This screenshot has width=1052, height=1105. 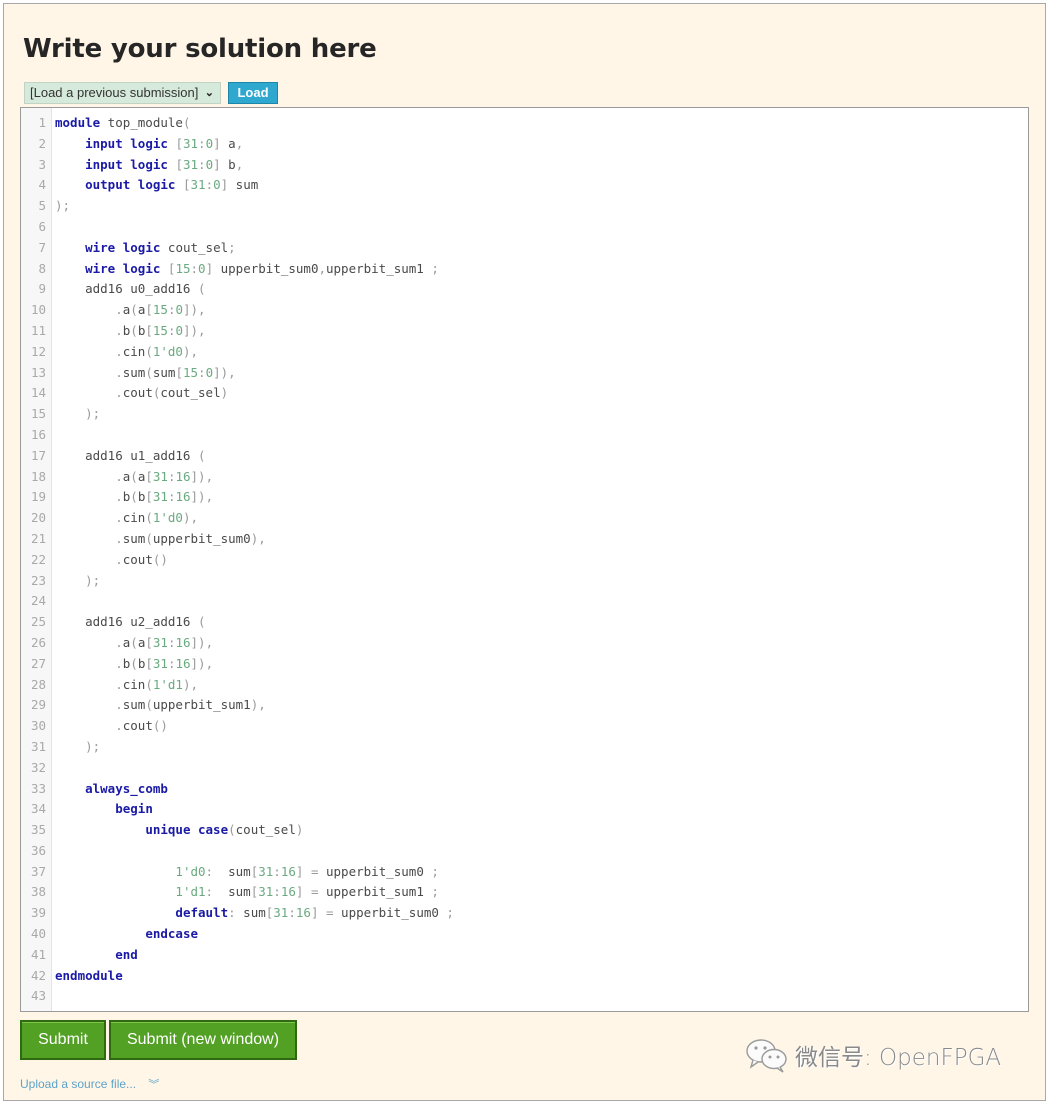 I want to click on code-line: 13 .sum(sum[15:0]),, so click(x=524, y=373).